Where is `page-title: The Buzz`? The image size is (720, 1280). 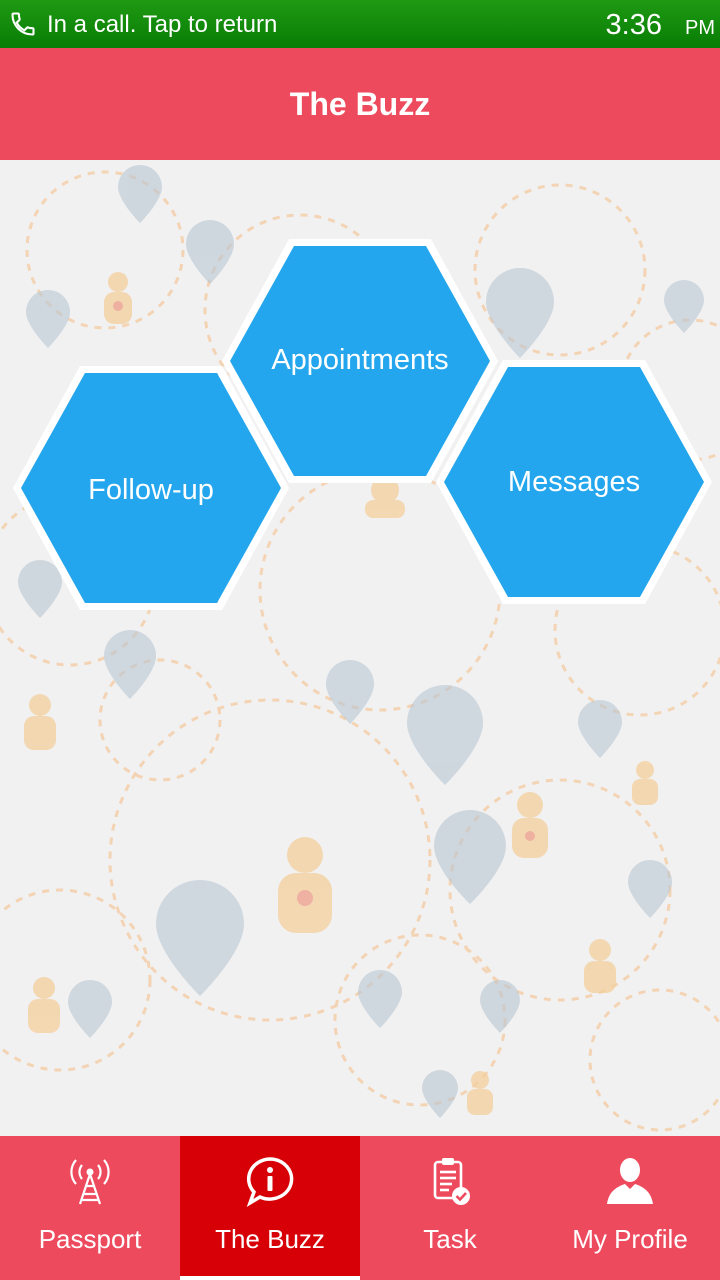 page-title: The Buzz is located at coordinates (360, 104).